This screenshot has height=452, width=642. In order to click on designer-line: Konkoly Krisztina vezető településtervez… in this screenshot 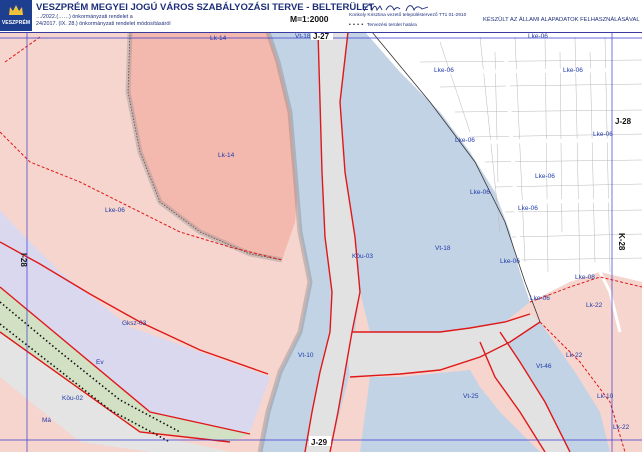, I will do `click(408, 15)`.